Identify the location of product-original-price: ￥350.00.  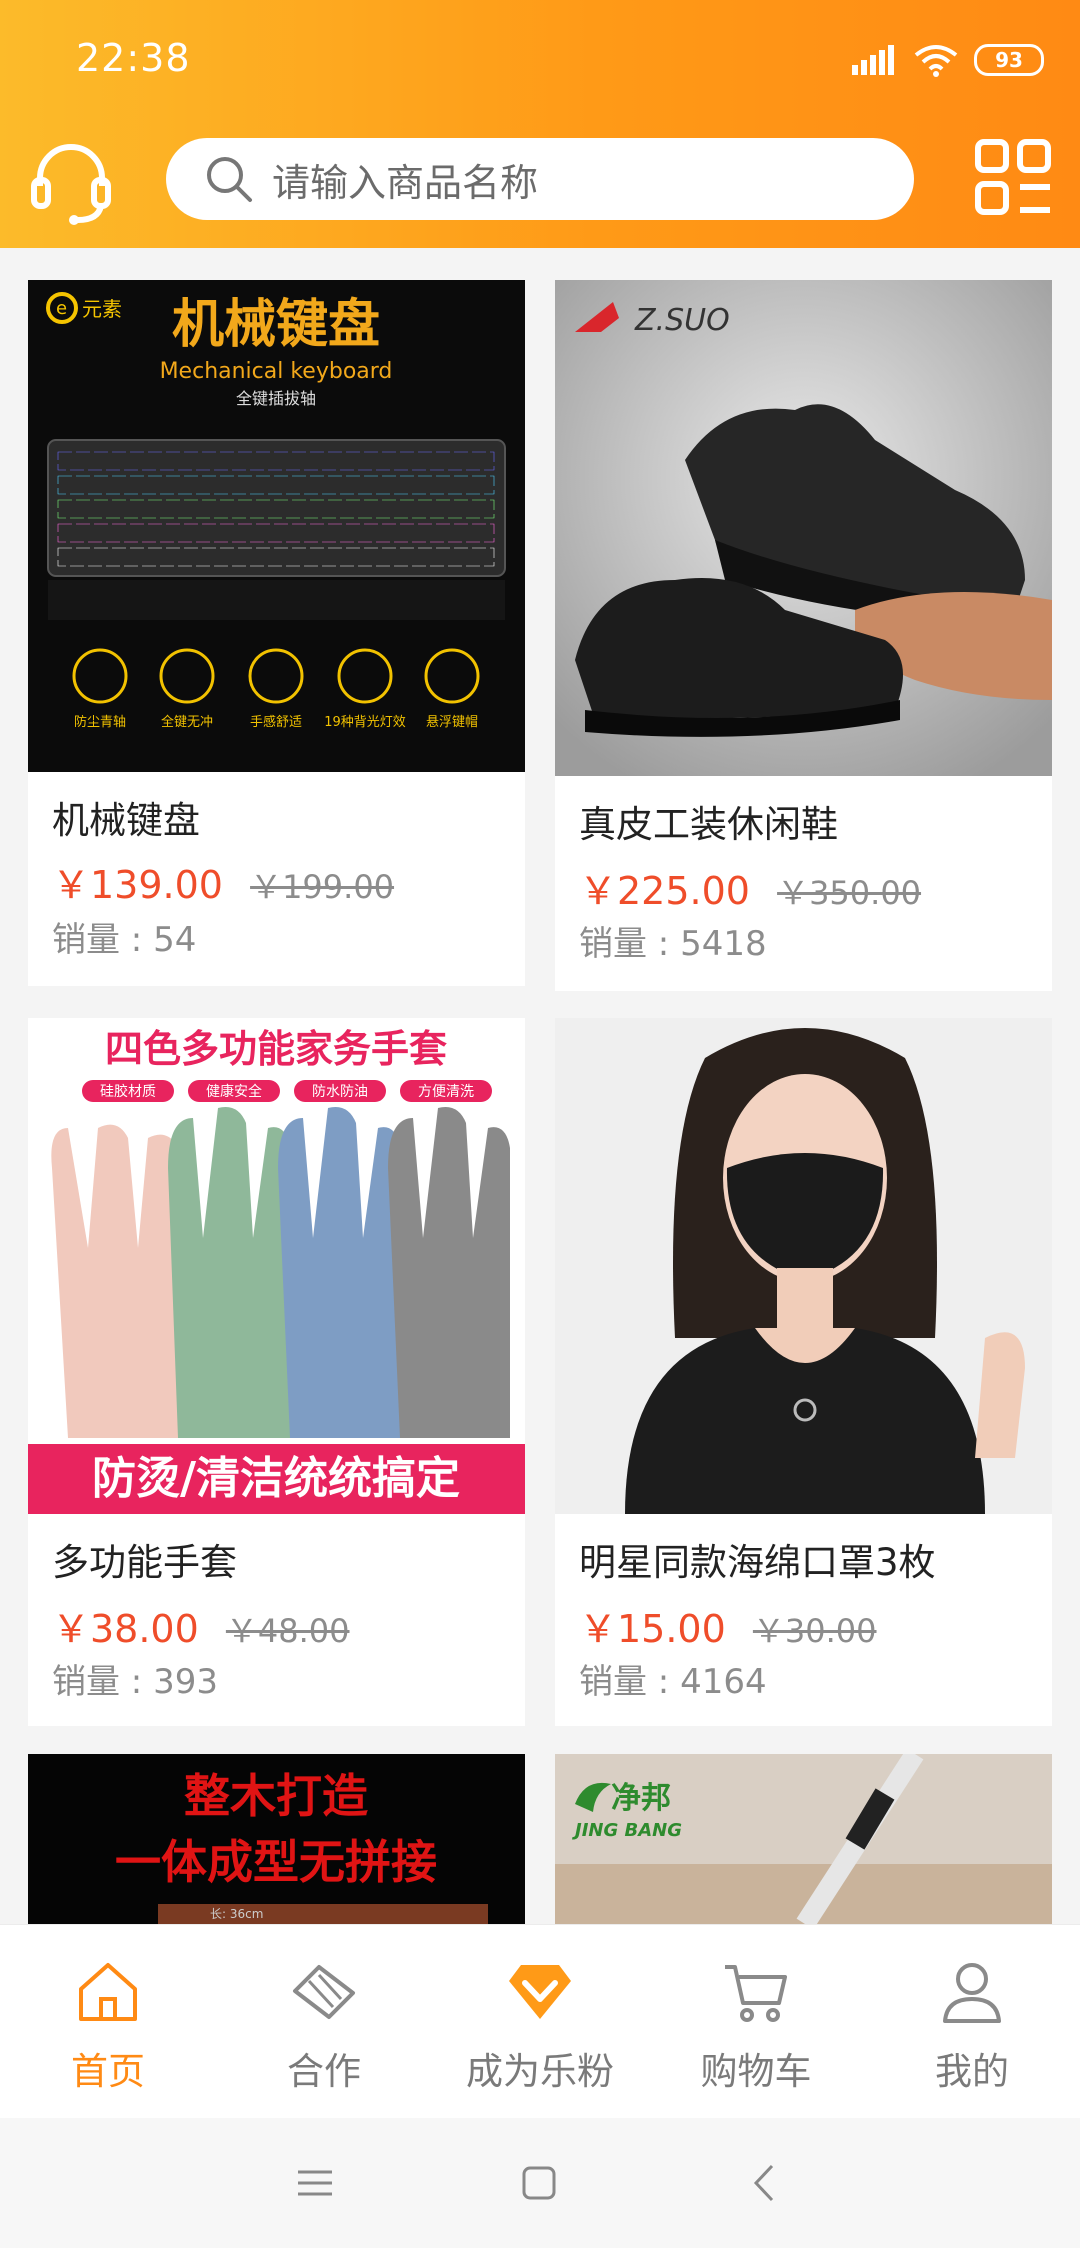
(849, 893).